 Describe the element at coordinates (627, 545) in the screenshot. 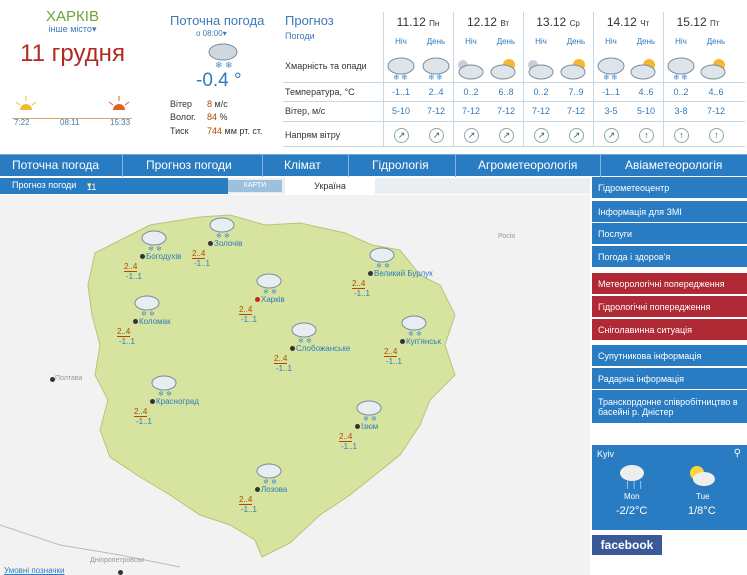

I see `facebook-link: facebook` at that location.